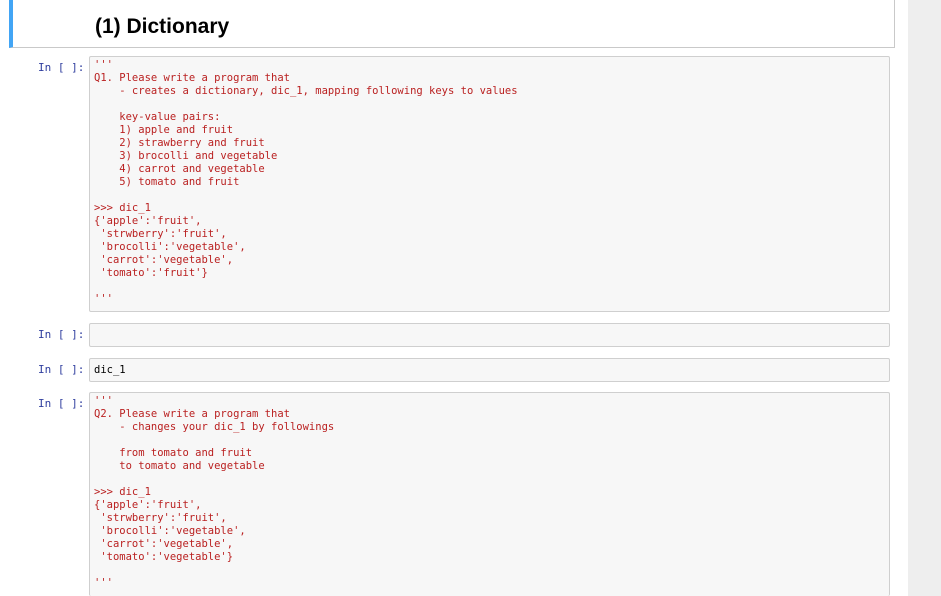 The image size is (941, 596). I want to click on section-heading: (1) Dictionary, so click(162, 26).